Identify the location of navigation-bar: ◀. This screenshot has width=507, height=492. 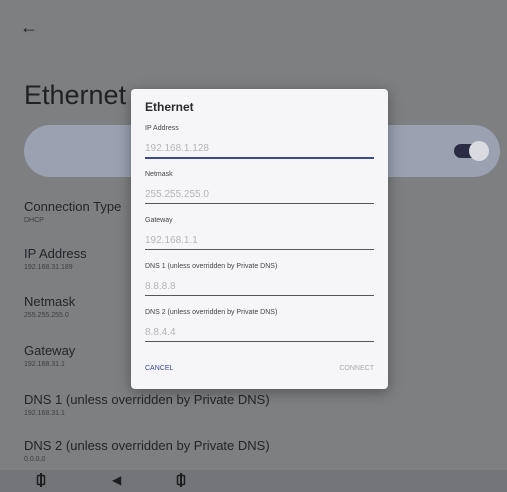
(253, 481).